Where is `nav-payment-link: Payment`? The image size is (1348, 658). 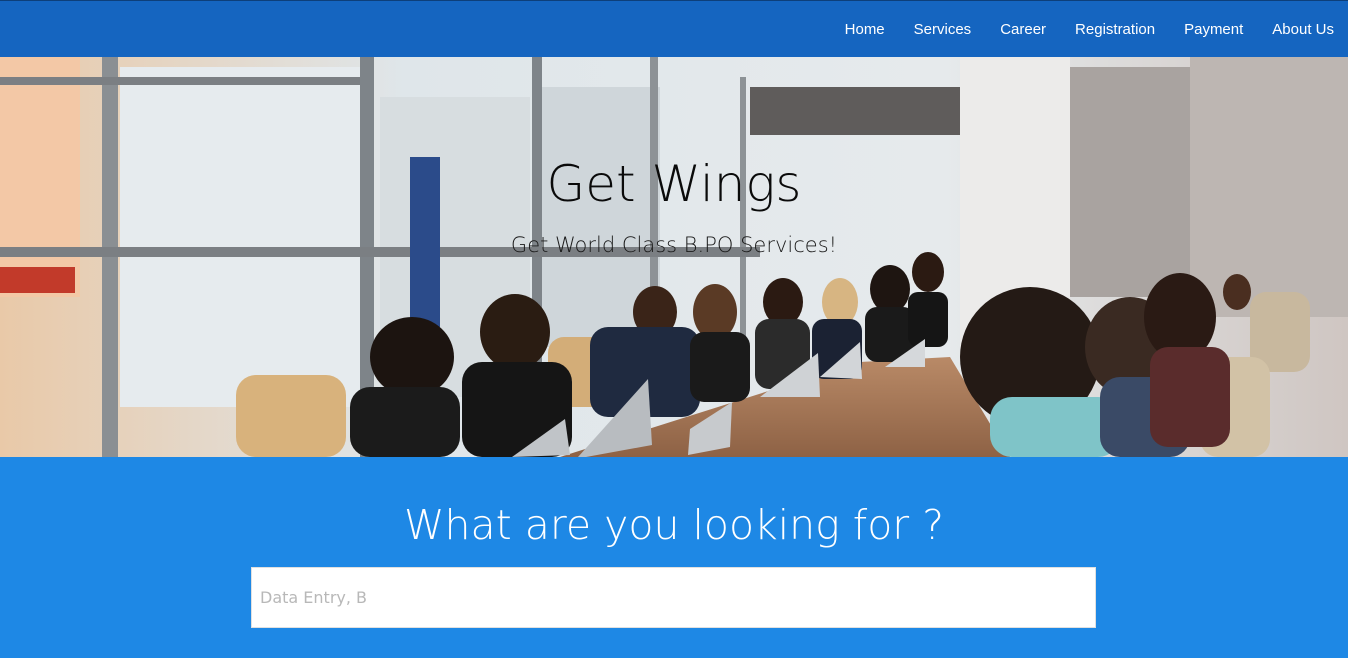 nav-payment-link: Payment is located at coordinates (1213, 29).